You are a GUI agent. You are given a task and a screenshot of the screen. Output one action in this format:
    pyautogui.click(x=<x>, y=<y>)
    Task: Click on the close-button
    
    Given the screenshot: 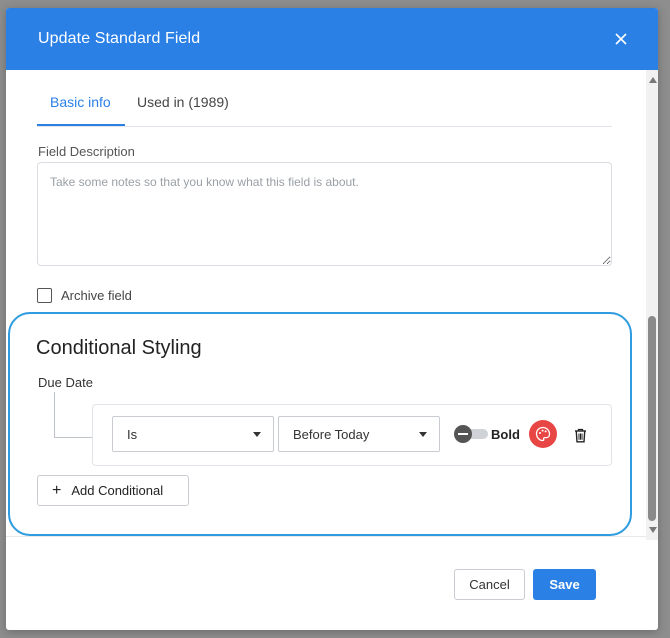 What is the action you would take?
    pyautogui.click(x=621, y=39)
    